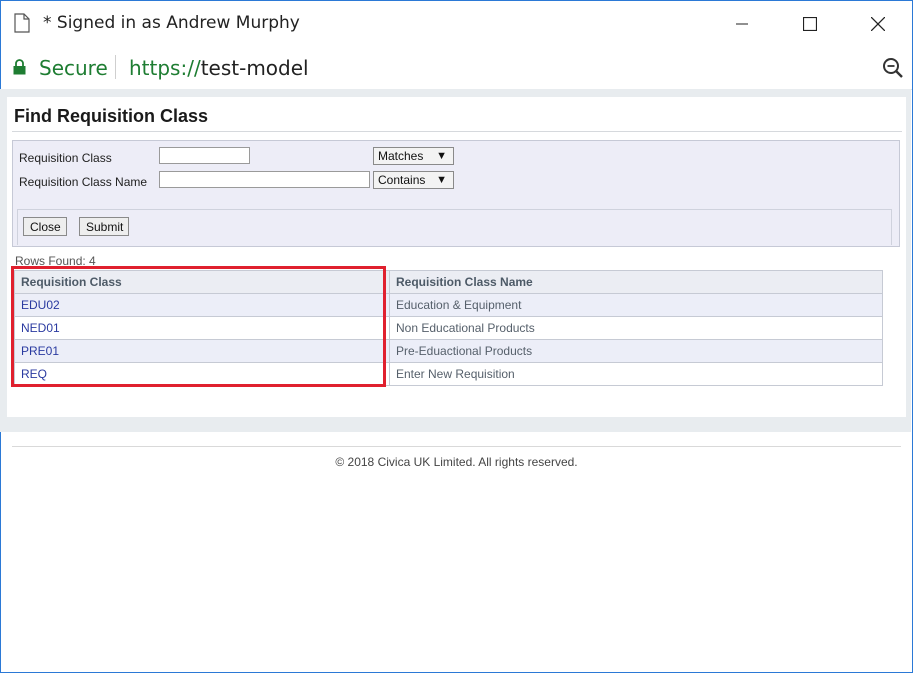 This screenshot has height=673, width=913. What do you see at coordinates (45, 226) in the screenshot?
I see `close-button: Close` at bounding box center [45, 226].